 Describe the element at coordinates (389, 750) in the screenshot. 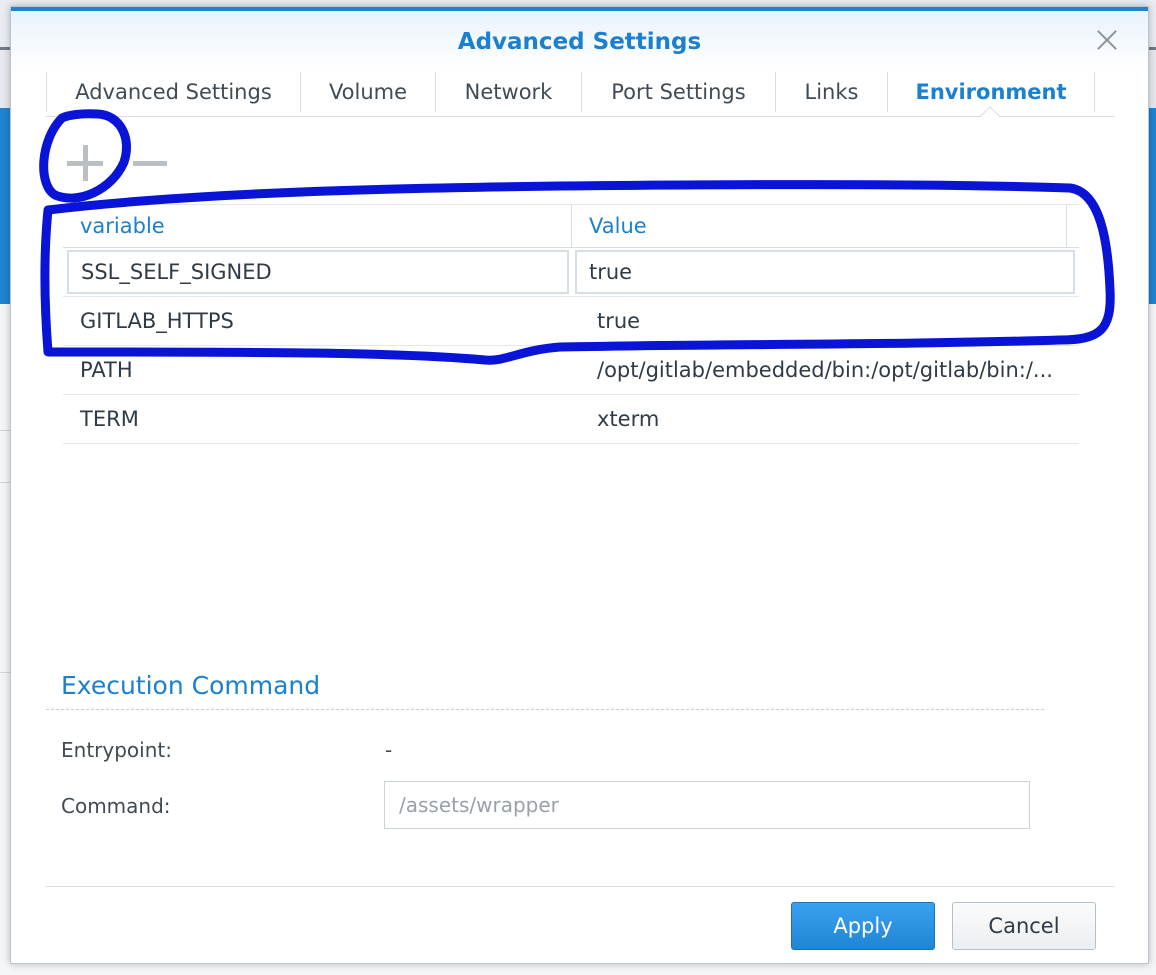

I see `entrypoint-value: -` at that location.